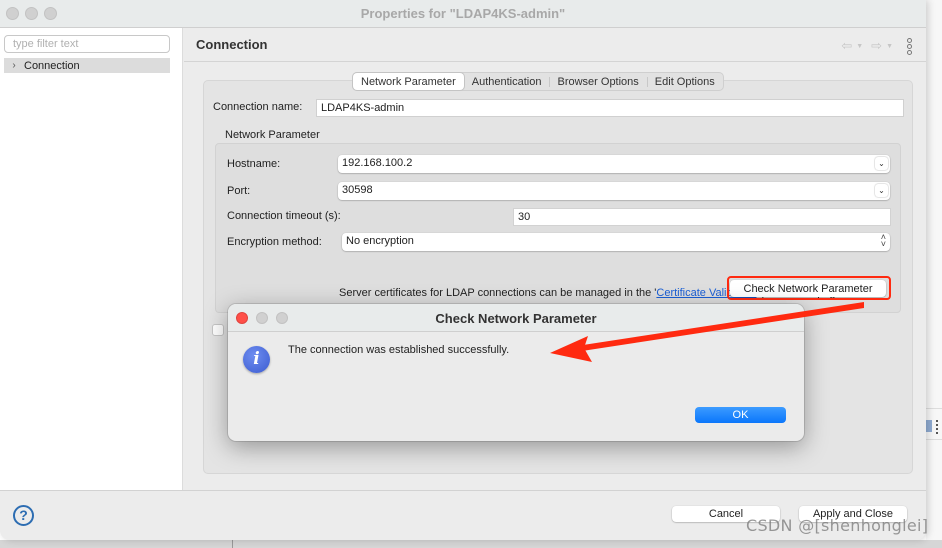 The height and width of the screenshot is (548, 942). What do you see at coordinates (254, 164) in the screenshot?
I see `hostname-label: Hostname:` at bounding box center [254, 164].